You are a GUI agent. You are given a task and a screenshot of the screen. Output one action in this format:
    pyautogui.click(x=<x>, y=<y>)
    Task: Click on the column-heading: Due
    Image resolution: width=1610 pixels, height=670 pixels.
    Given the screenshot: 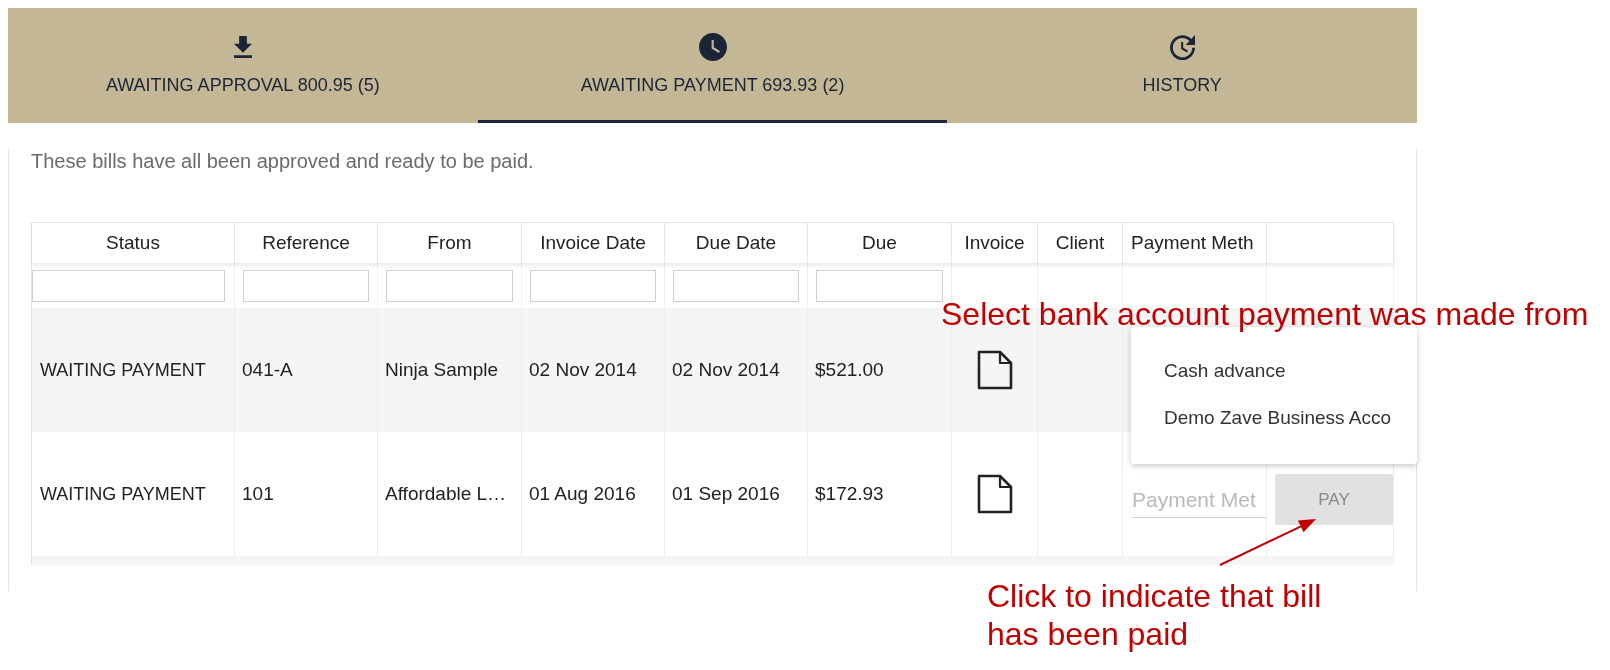 What is the action you would take?
    pyautogui.click(x=879, y=243)
    